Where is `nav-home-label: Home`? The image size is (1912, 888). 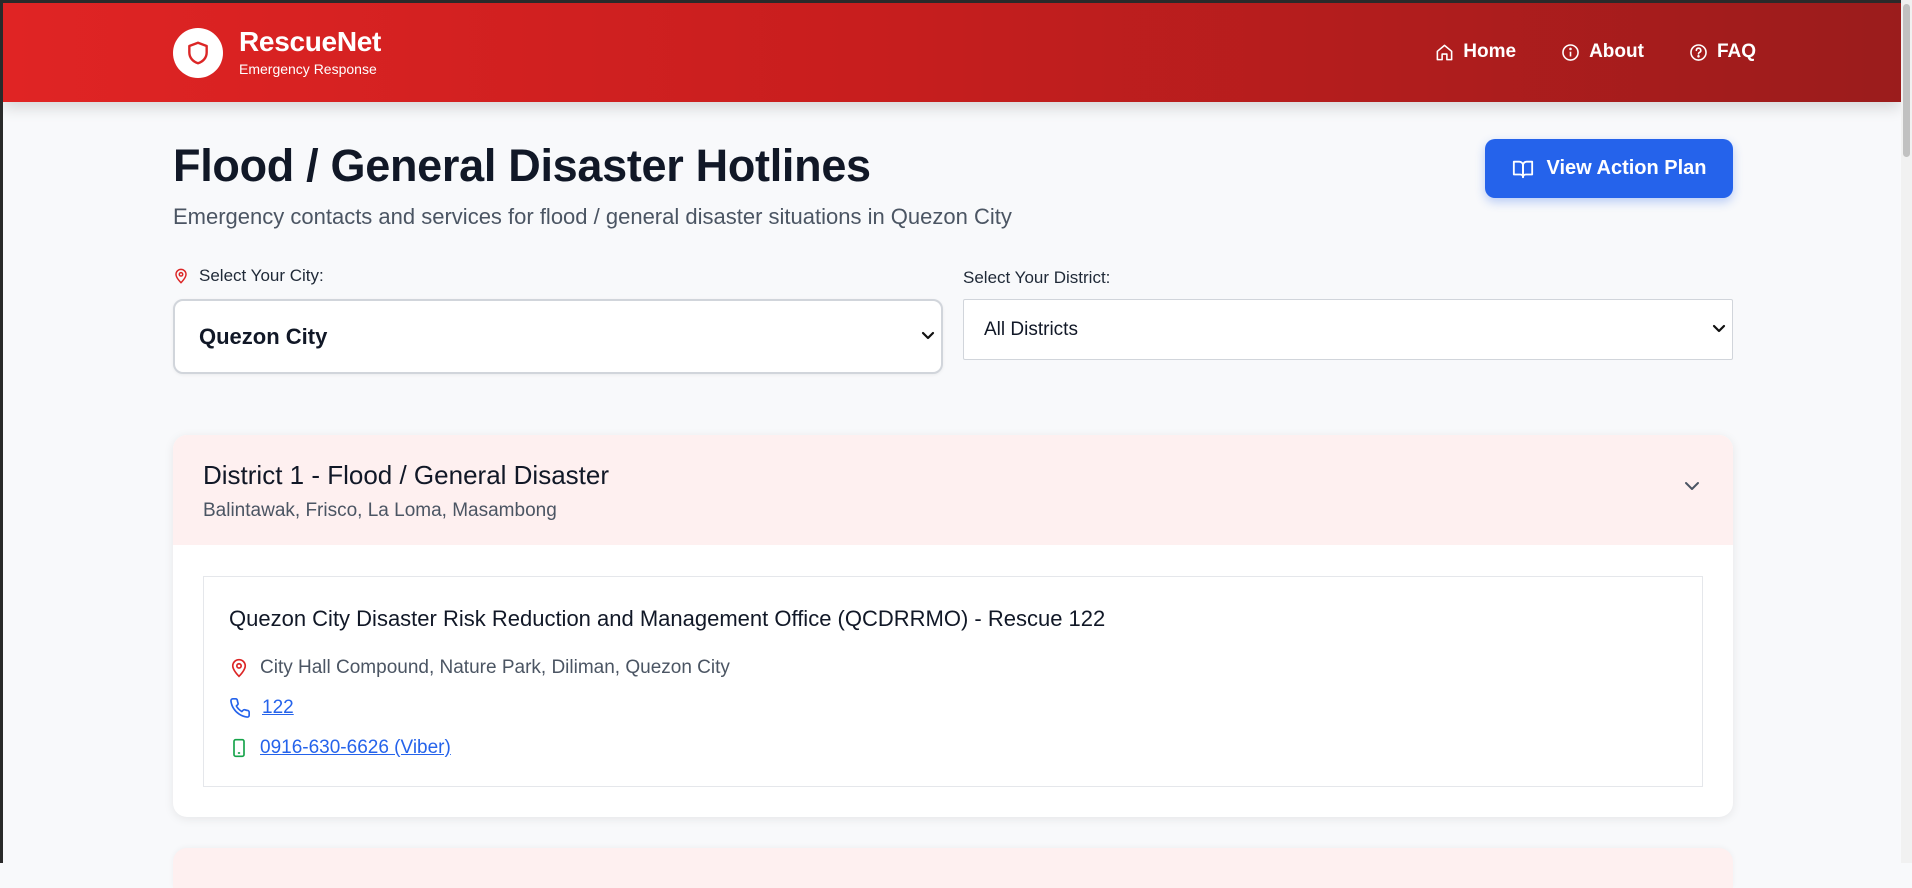
nav-home-label: Home is located at coordinates (1490, 51).